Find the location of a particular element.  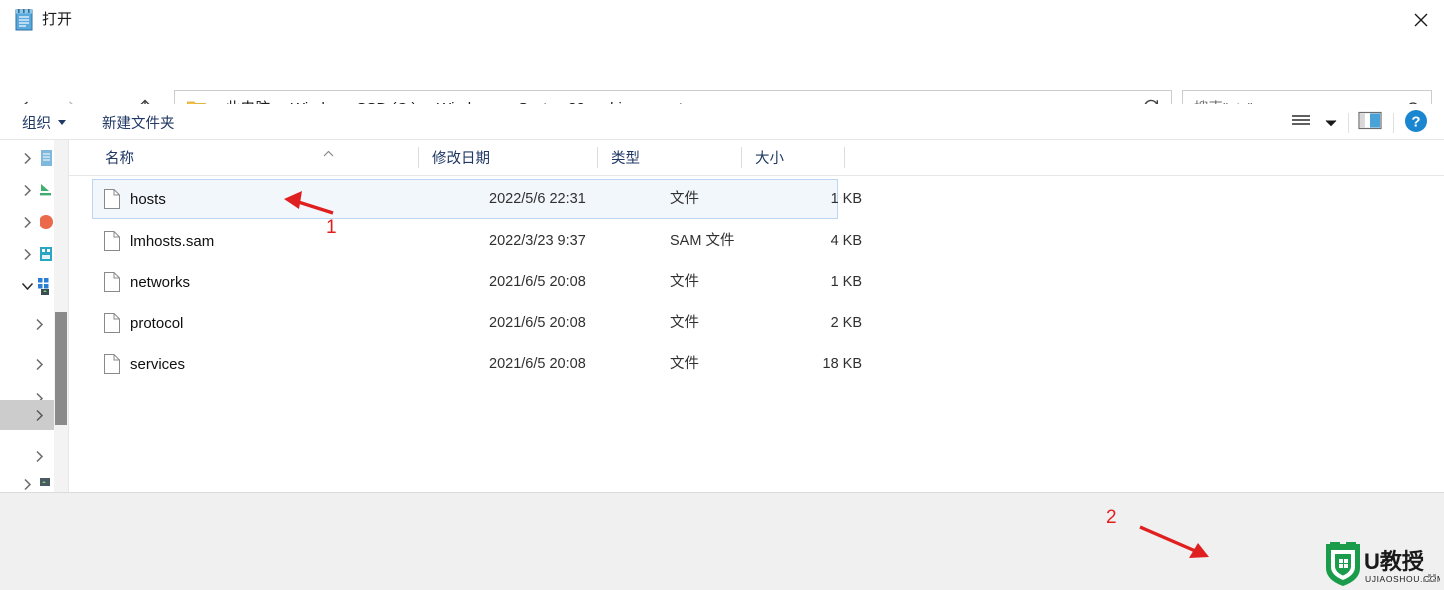

nav-tree-item-selected is located at coordinates (27, 415).